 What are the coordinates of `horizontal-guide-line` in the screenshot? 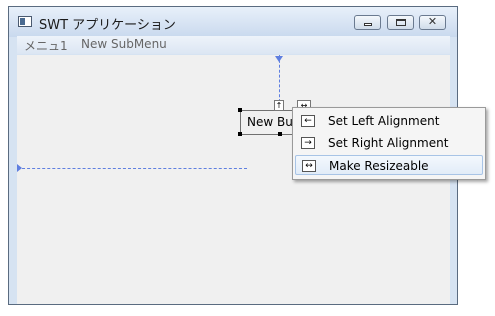 It's located at (132, 168).